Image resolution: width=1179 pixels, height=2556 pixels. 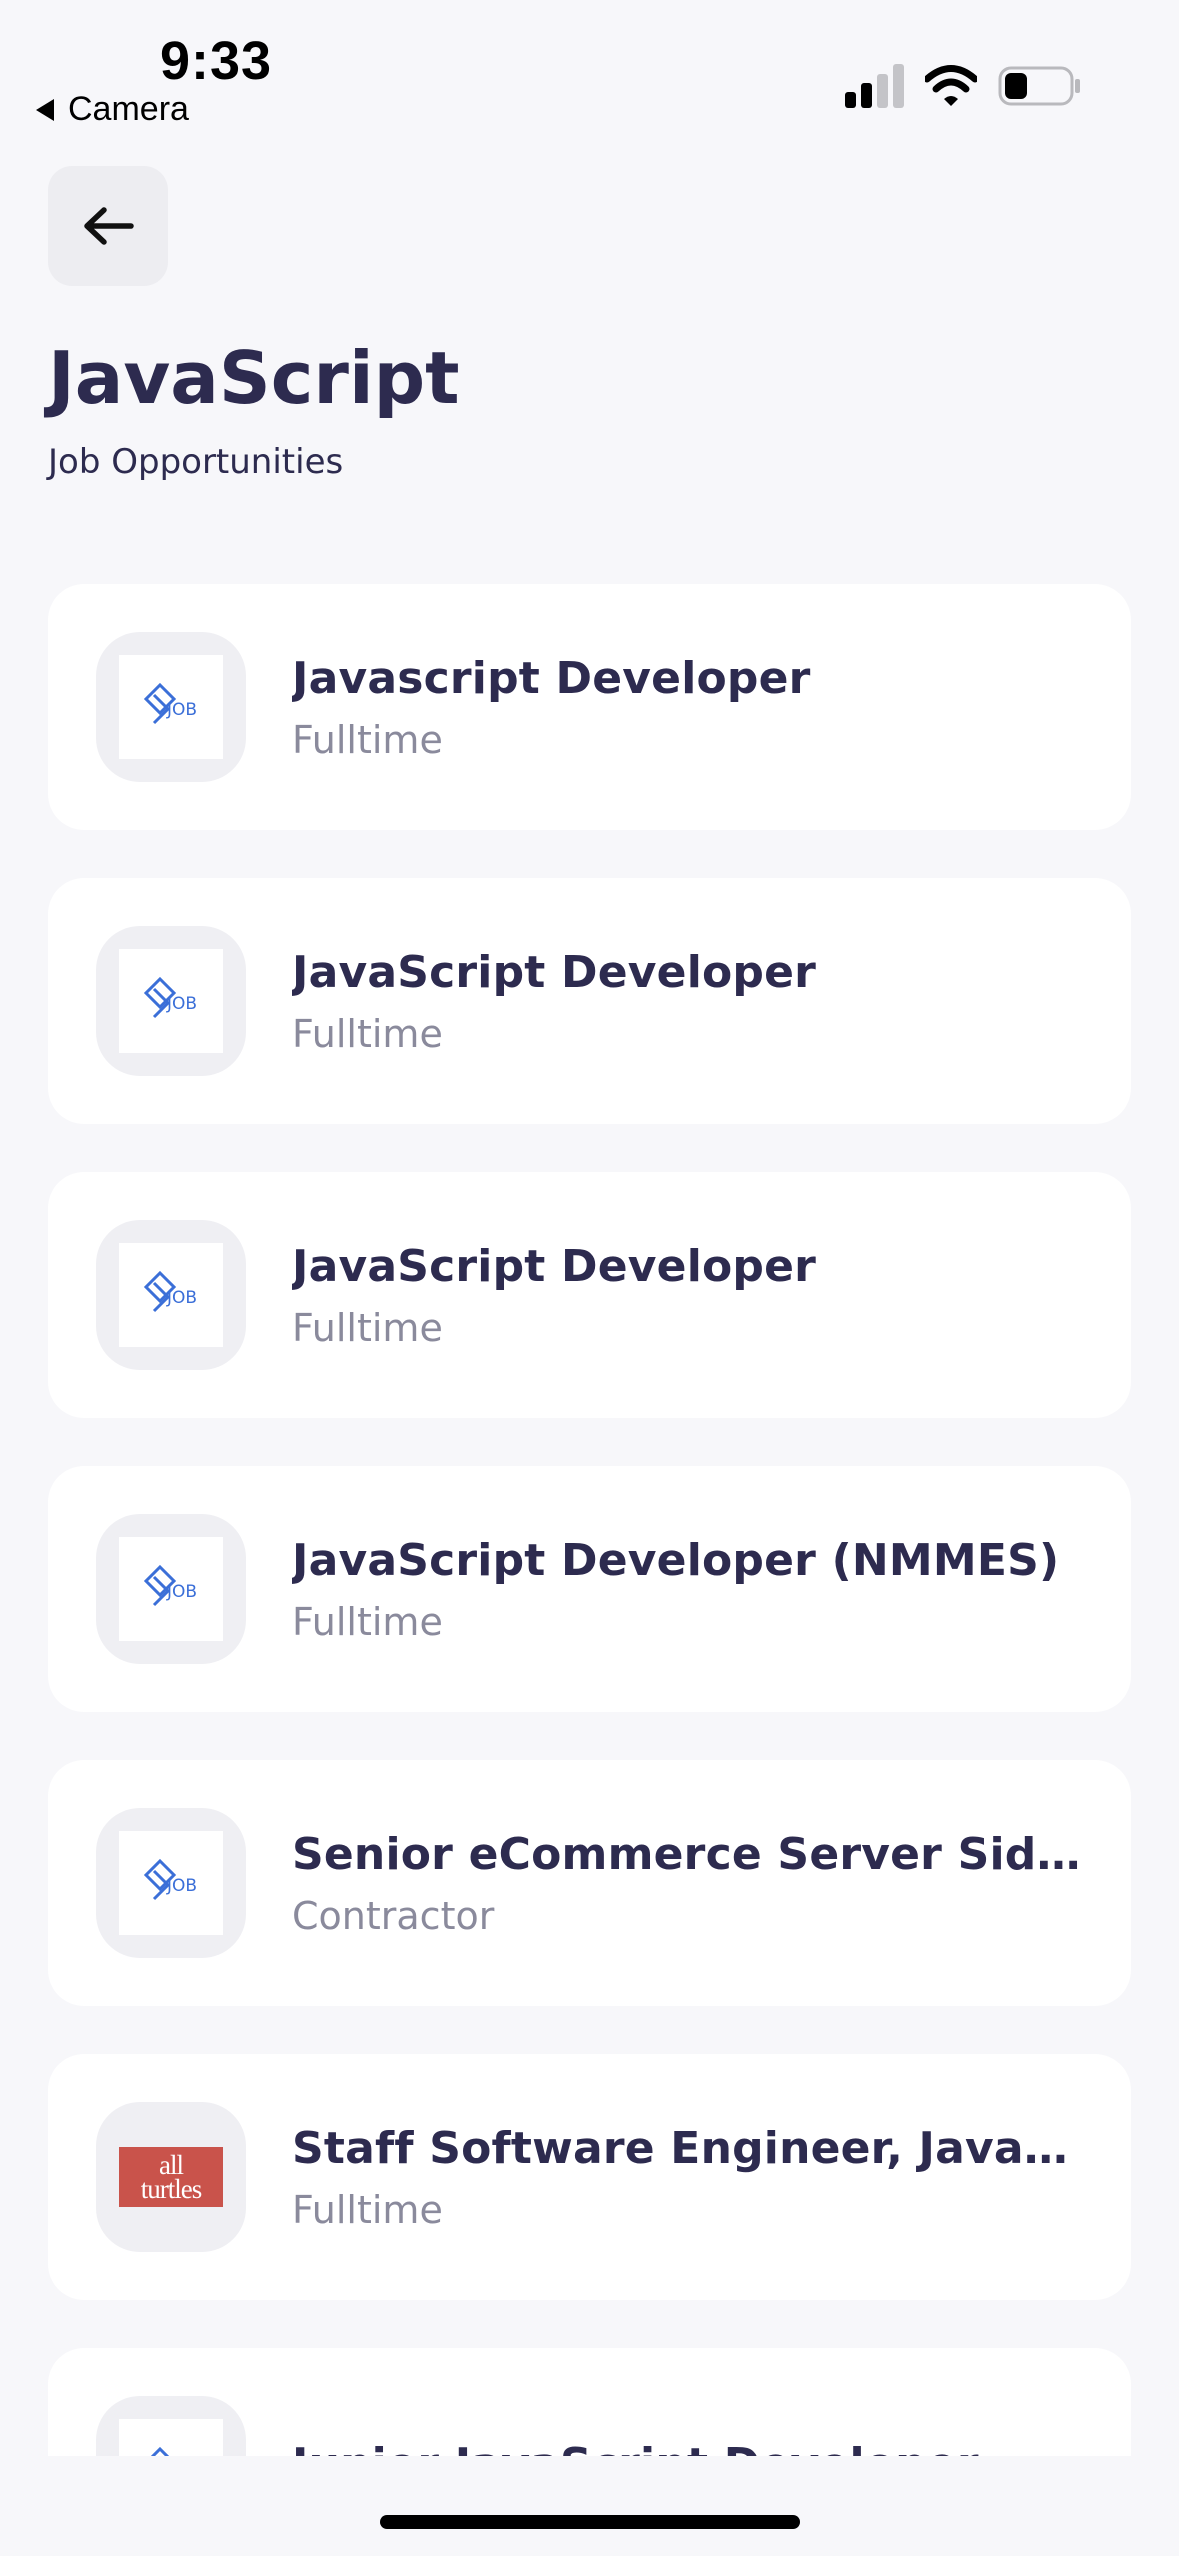 I want to click on page-title: JavaScript, so click(x=254, y=378).